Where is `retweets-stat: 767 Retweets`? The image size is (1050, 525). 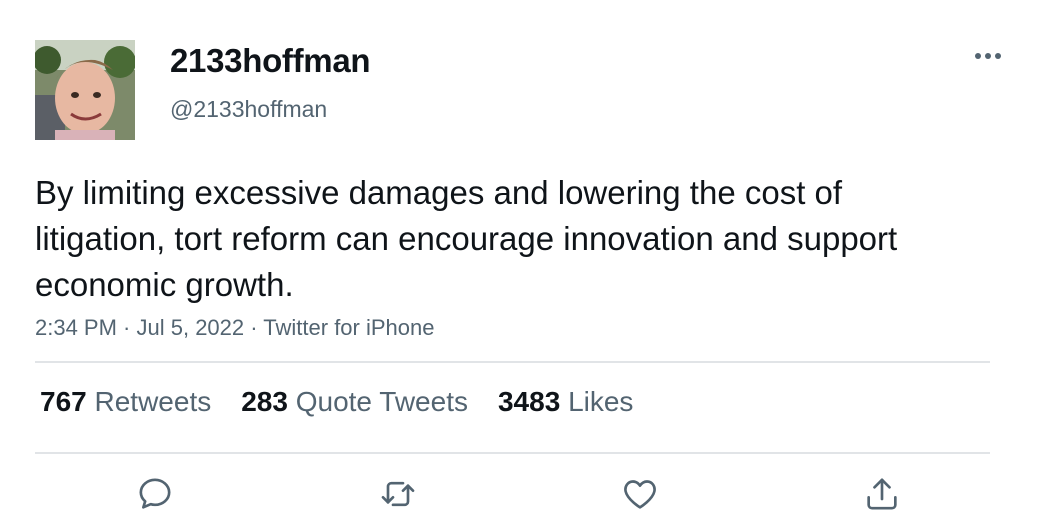
retweets-stat: 767 Retweets is located at coordinates (125, 402).